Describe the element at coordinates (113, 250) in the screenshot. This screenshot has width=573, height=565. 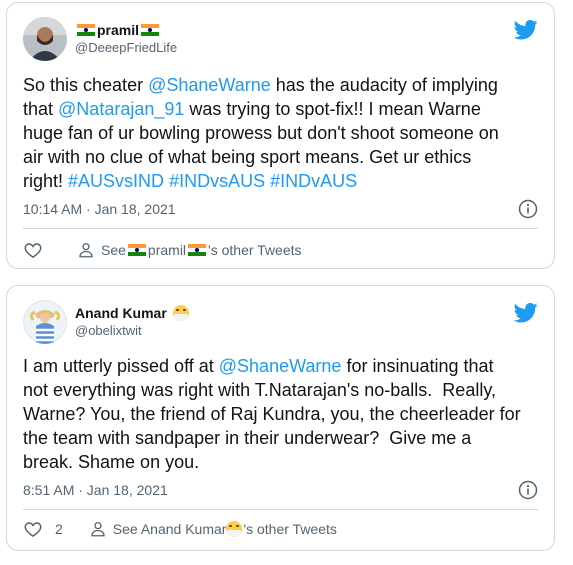
I see `see-prefix: See` at that location.